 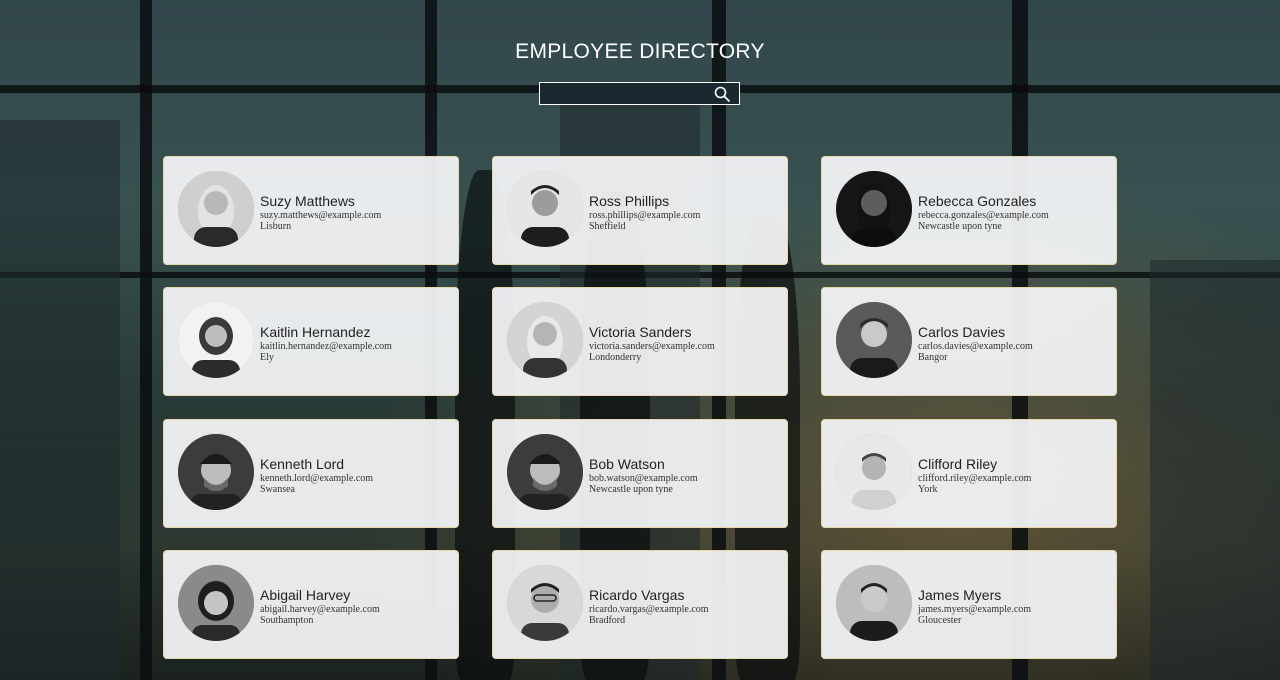 What do you see at coordinates (305, 595) in the screenshot?
I see `employee-name: Abigail Harvey` at bounding box center [305, 595].